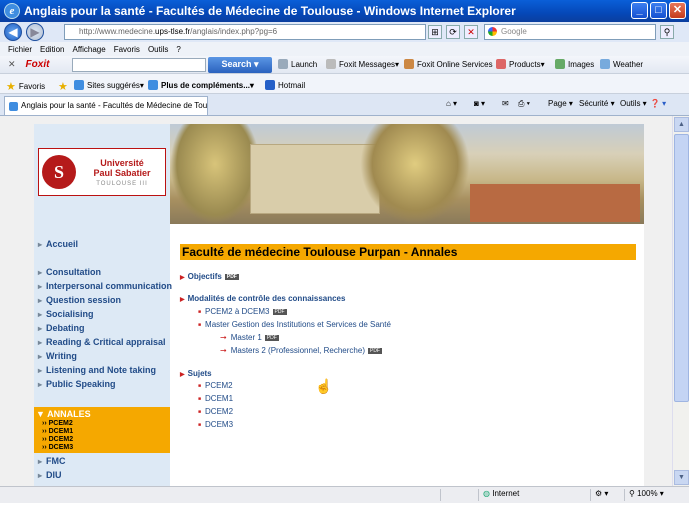 The height and width of the screenshot is (517, 689). What do you see at coordinates (105, 286) in the screenshot?
I see `nav-interpersonal: Interpersonal communication` at bounding box center [105, 286].